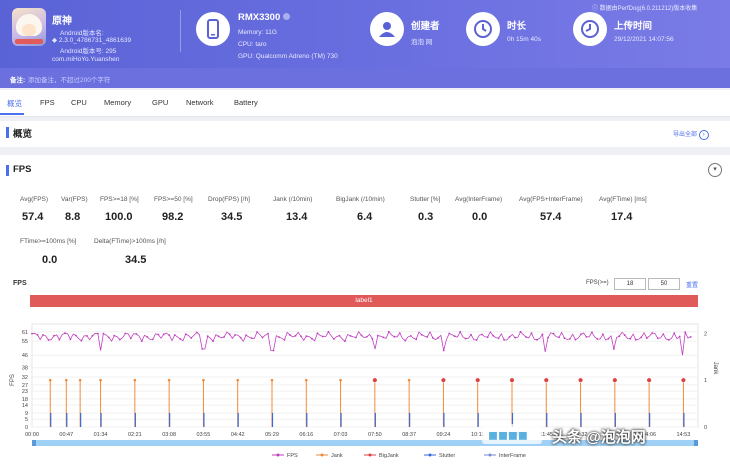 The height and width of the screenshot is (464, 730). Describe the element at coordinates (297, 217) in the screenshot. I see `metric-value: 13.4` at that location.